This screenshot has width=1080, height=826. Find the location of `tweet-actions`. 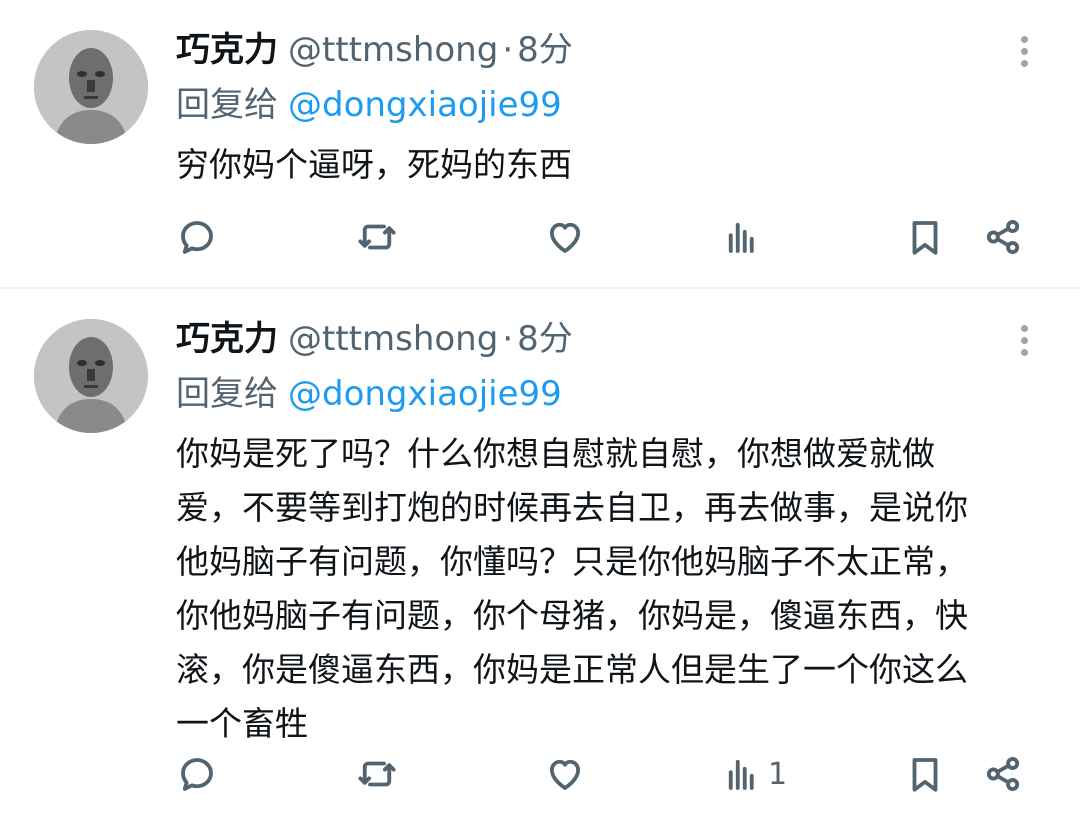

tweet-actions is located at coordinates (606, 237).